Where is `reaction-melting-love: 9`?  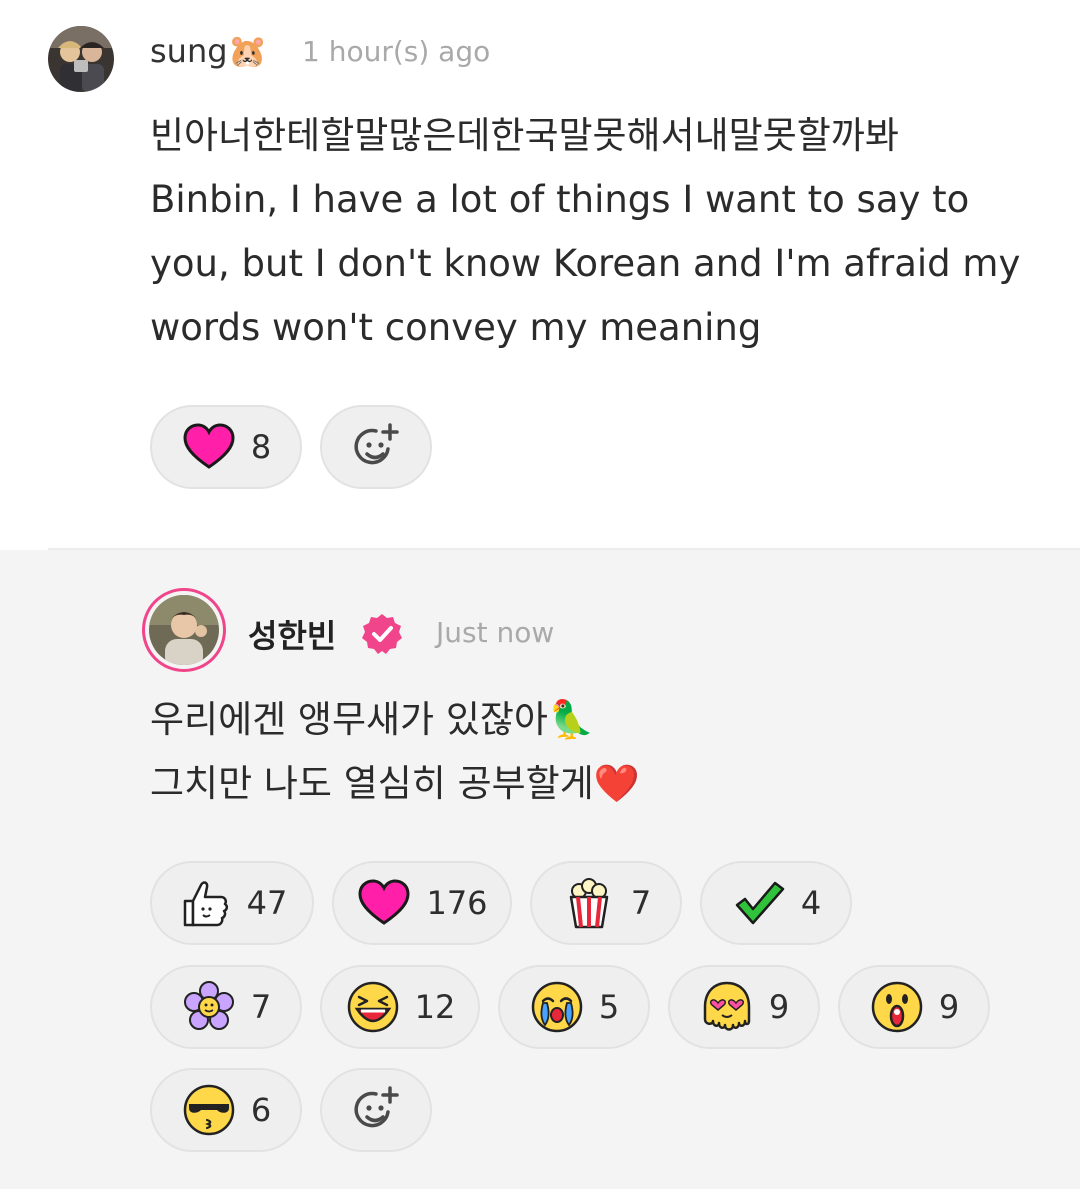
reaction-melting-love: 9 is located at coordinates (744, 1007).